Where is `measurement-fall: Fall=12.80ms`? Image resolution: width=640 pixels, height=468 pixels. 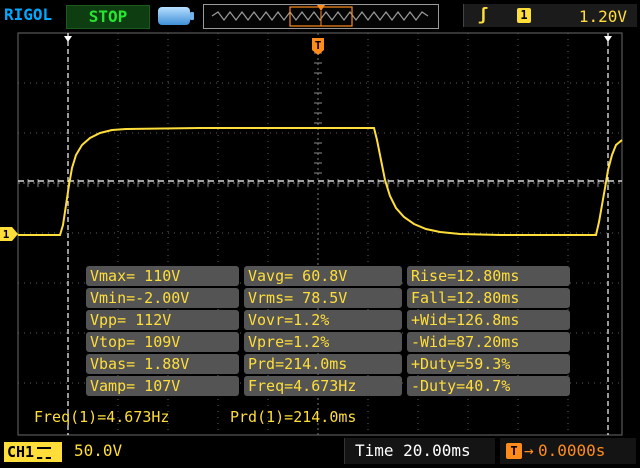 measurement-fall: Fall=12.80ms is located at coordinates (488, 298).